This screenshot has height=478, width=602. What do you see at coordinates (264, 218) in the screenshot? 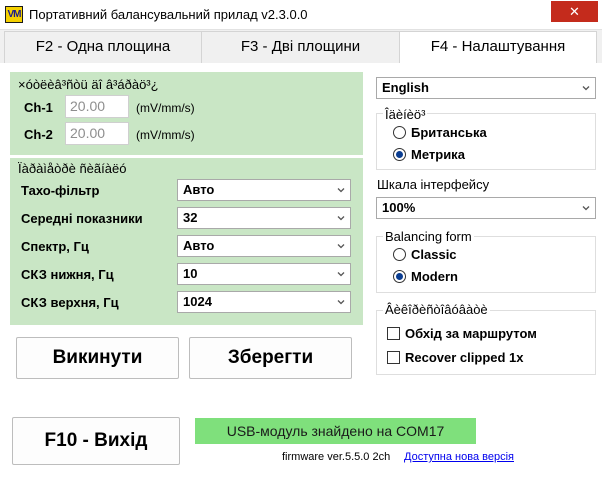
I see `averages-select: 32` at bounding box center [264, 218].